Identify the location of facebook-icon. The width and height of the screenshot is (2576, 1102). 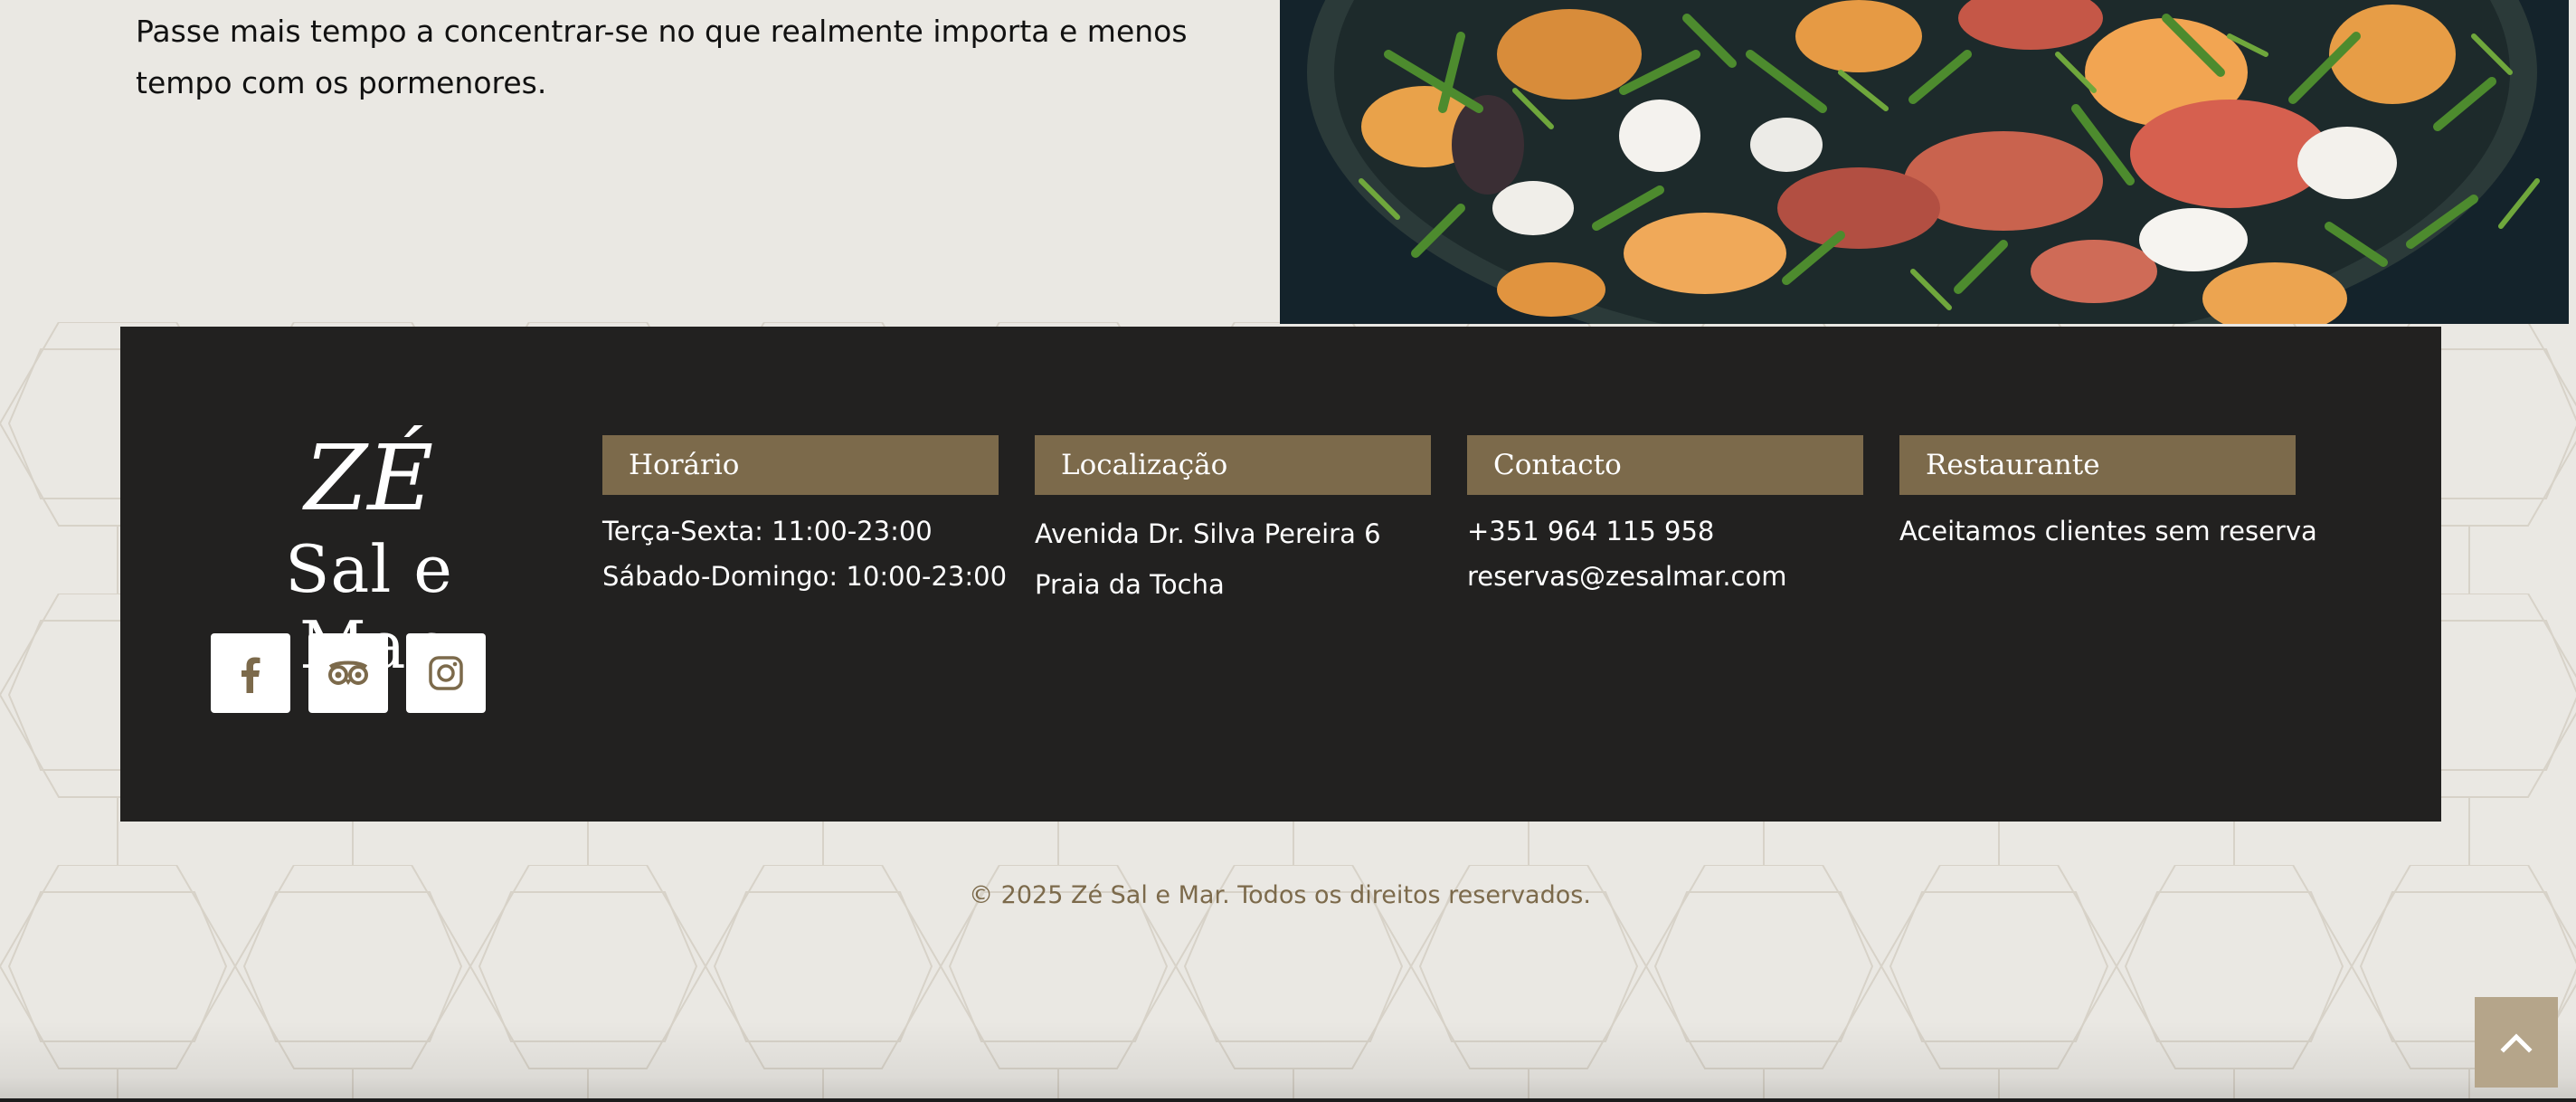
(251, 675).